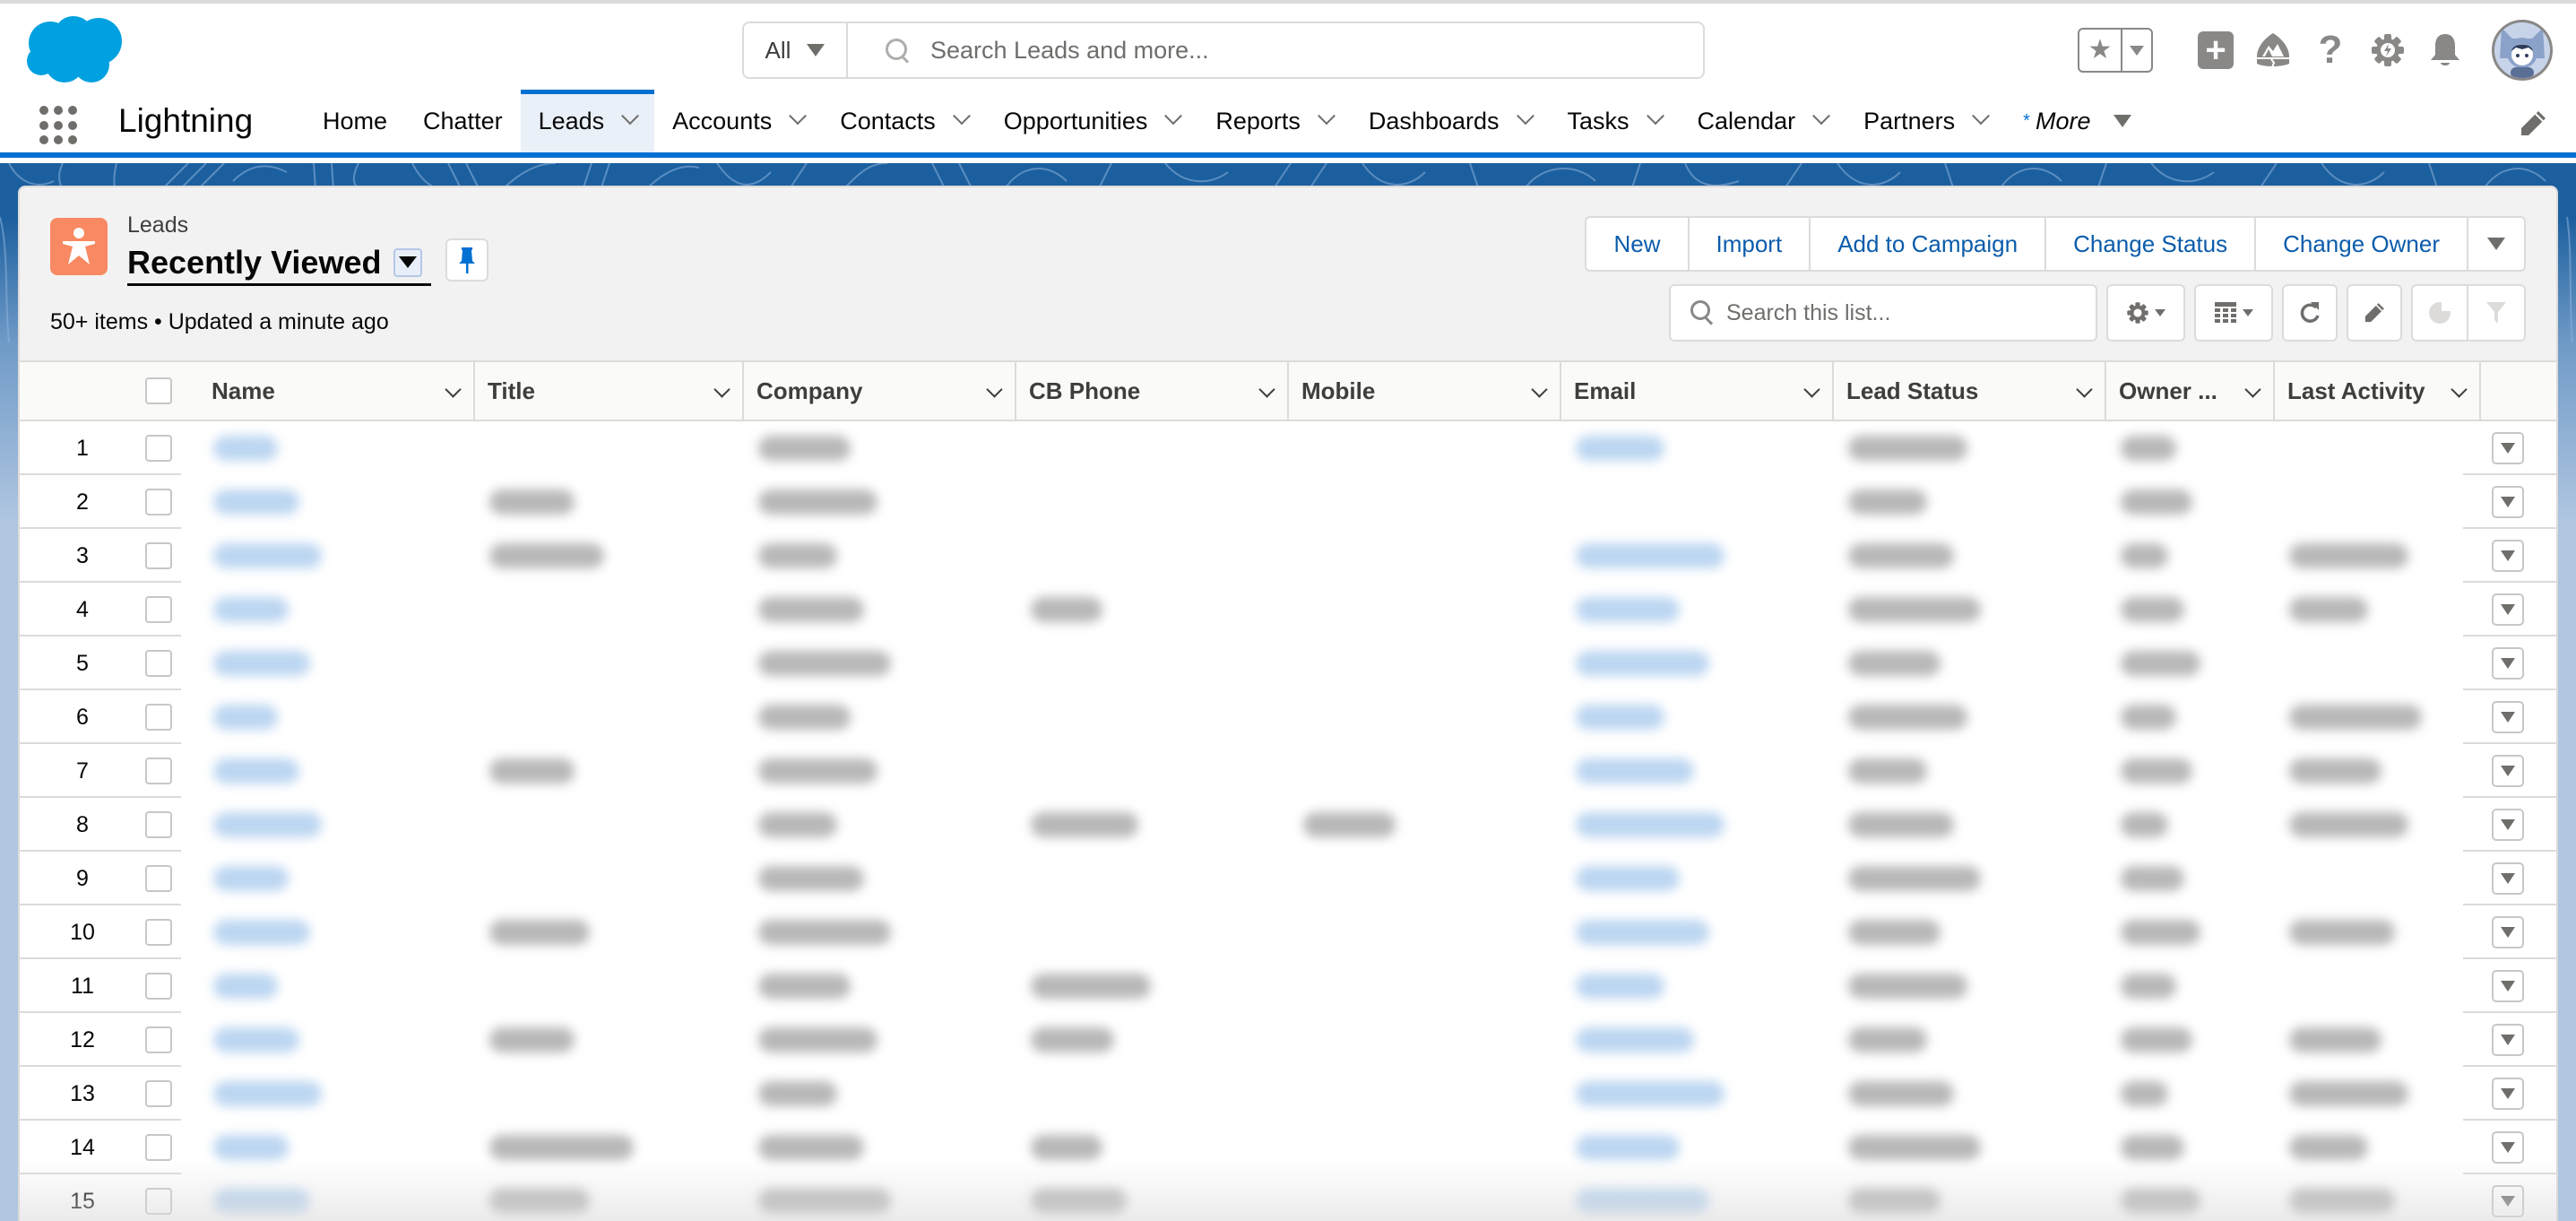  What do you see at coordinates (2533, 124) in the screenshot?
I see `edit-nav-pencil-icon` at bounding box center [2533, 124].